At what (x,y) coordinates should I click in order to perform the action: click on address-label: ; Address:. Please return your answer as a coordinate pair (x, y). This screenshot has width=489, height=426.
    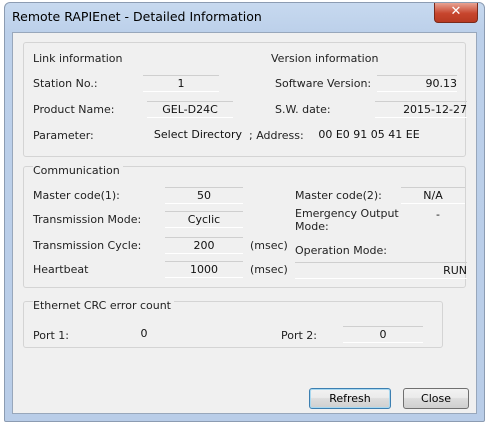
    Looking at the image, I should click on (276, 135).